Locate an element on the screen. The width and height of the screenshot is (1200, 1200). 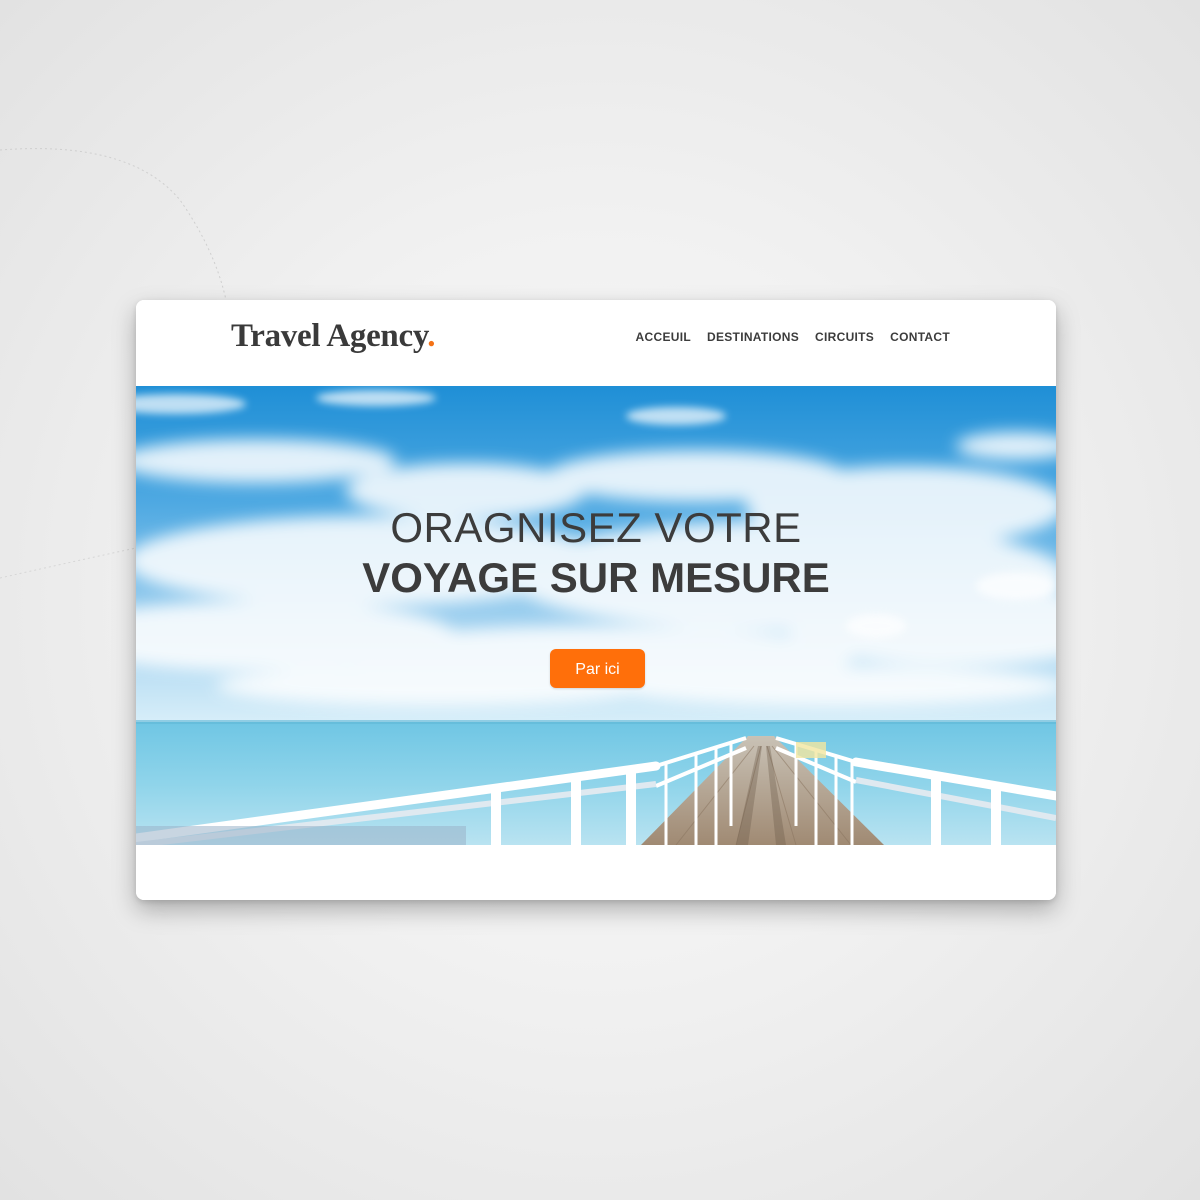
page-bottom-area is located at coordinates (596, 872).